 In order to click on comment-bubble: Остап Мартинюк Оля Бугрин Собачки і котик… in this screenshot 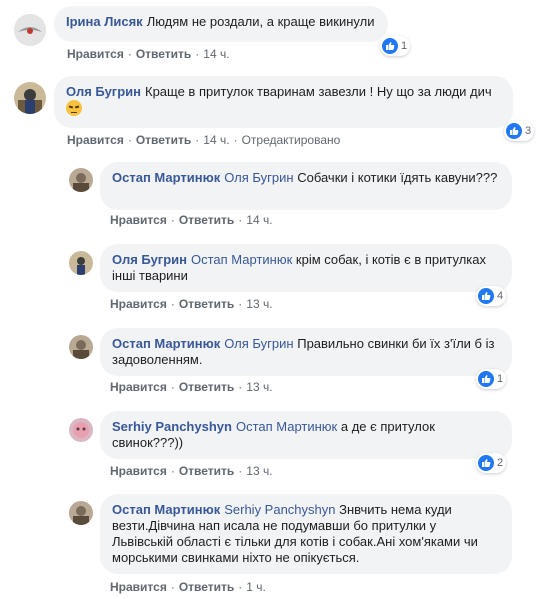, I will do `click(306, 186)`.